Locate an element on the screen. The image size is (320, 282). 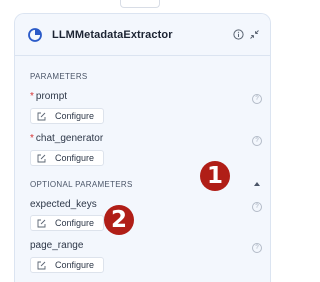
configure-button-chat-generator: Configure is located at coordinates (67, 158).